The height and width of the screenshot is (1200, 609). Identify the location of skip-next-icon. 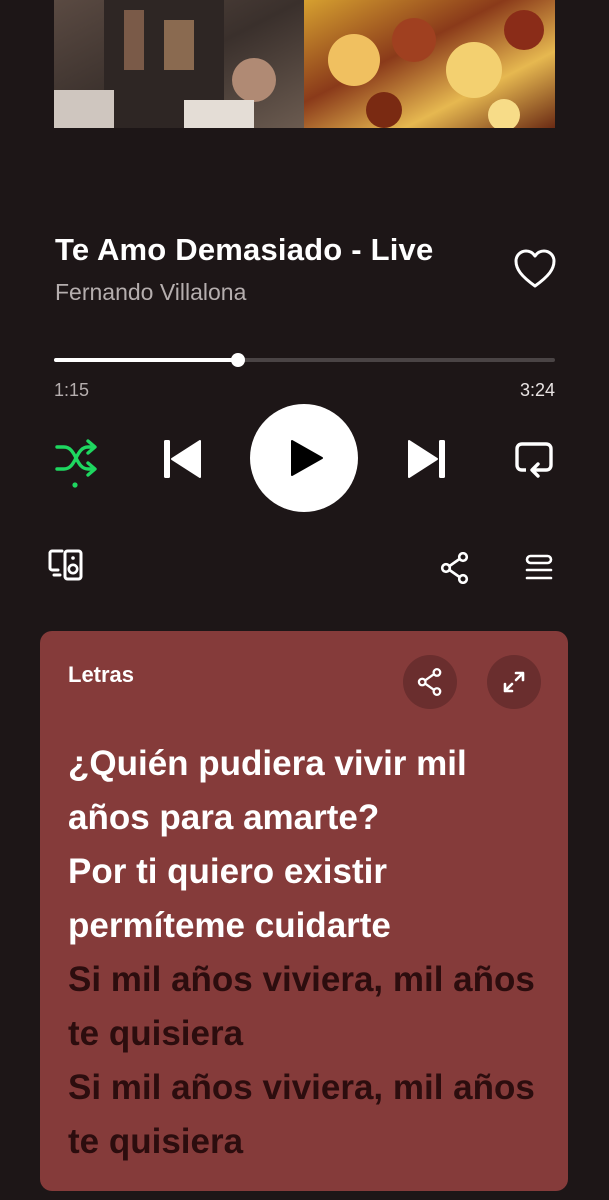
(426, 459).